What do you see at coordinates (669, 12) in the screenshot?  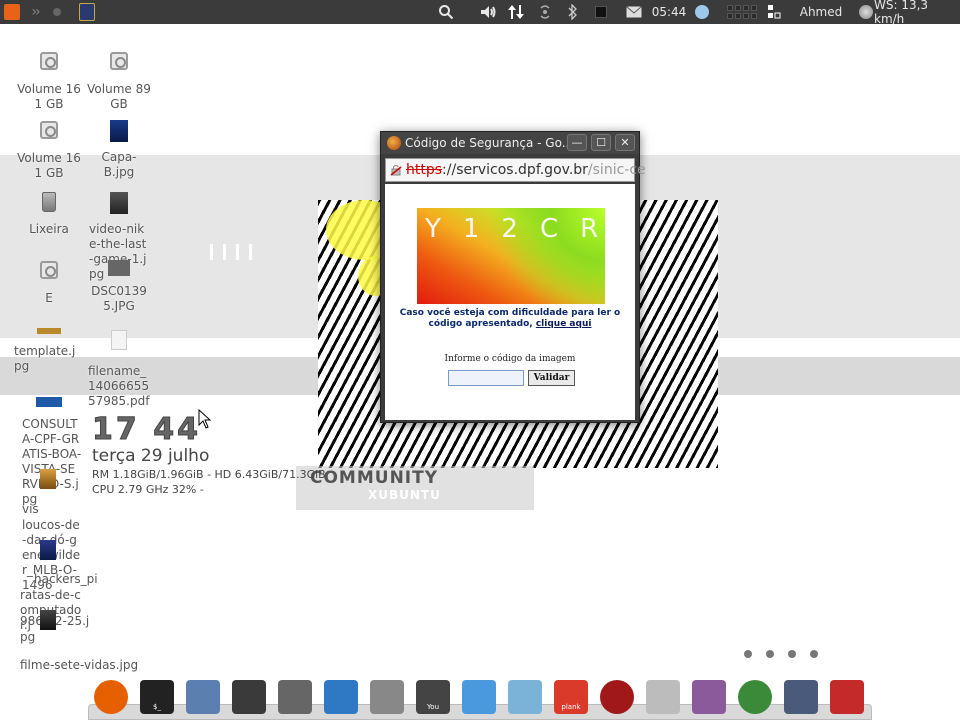 I see `panel-clock: 05:44` at bounding box center [669, 12].